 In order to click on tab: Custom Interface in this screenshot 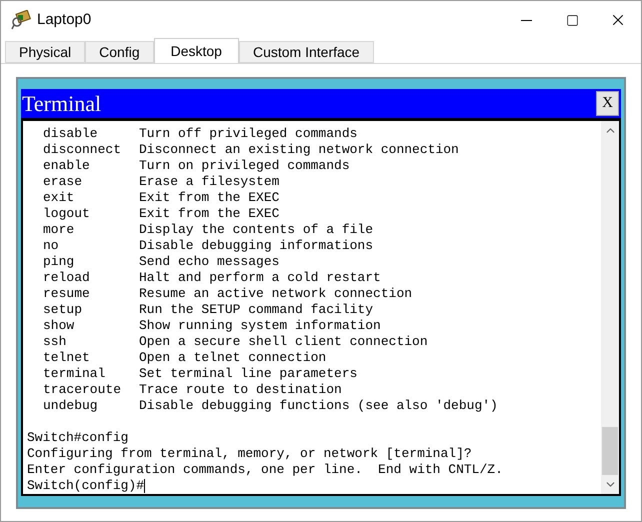, I will do `click(306, 52)`.